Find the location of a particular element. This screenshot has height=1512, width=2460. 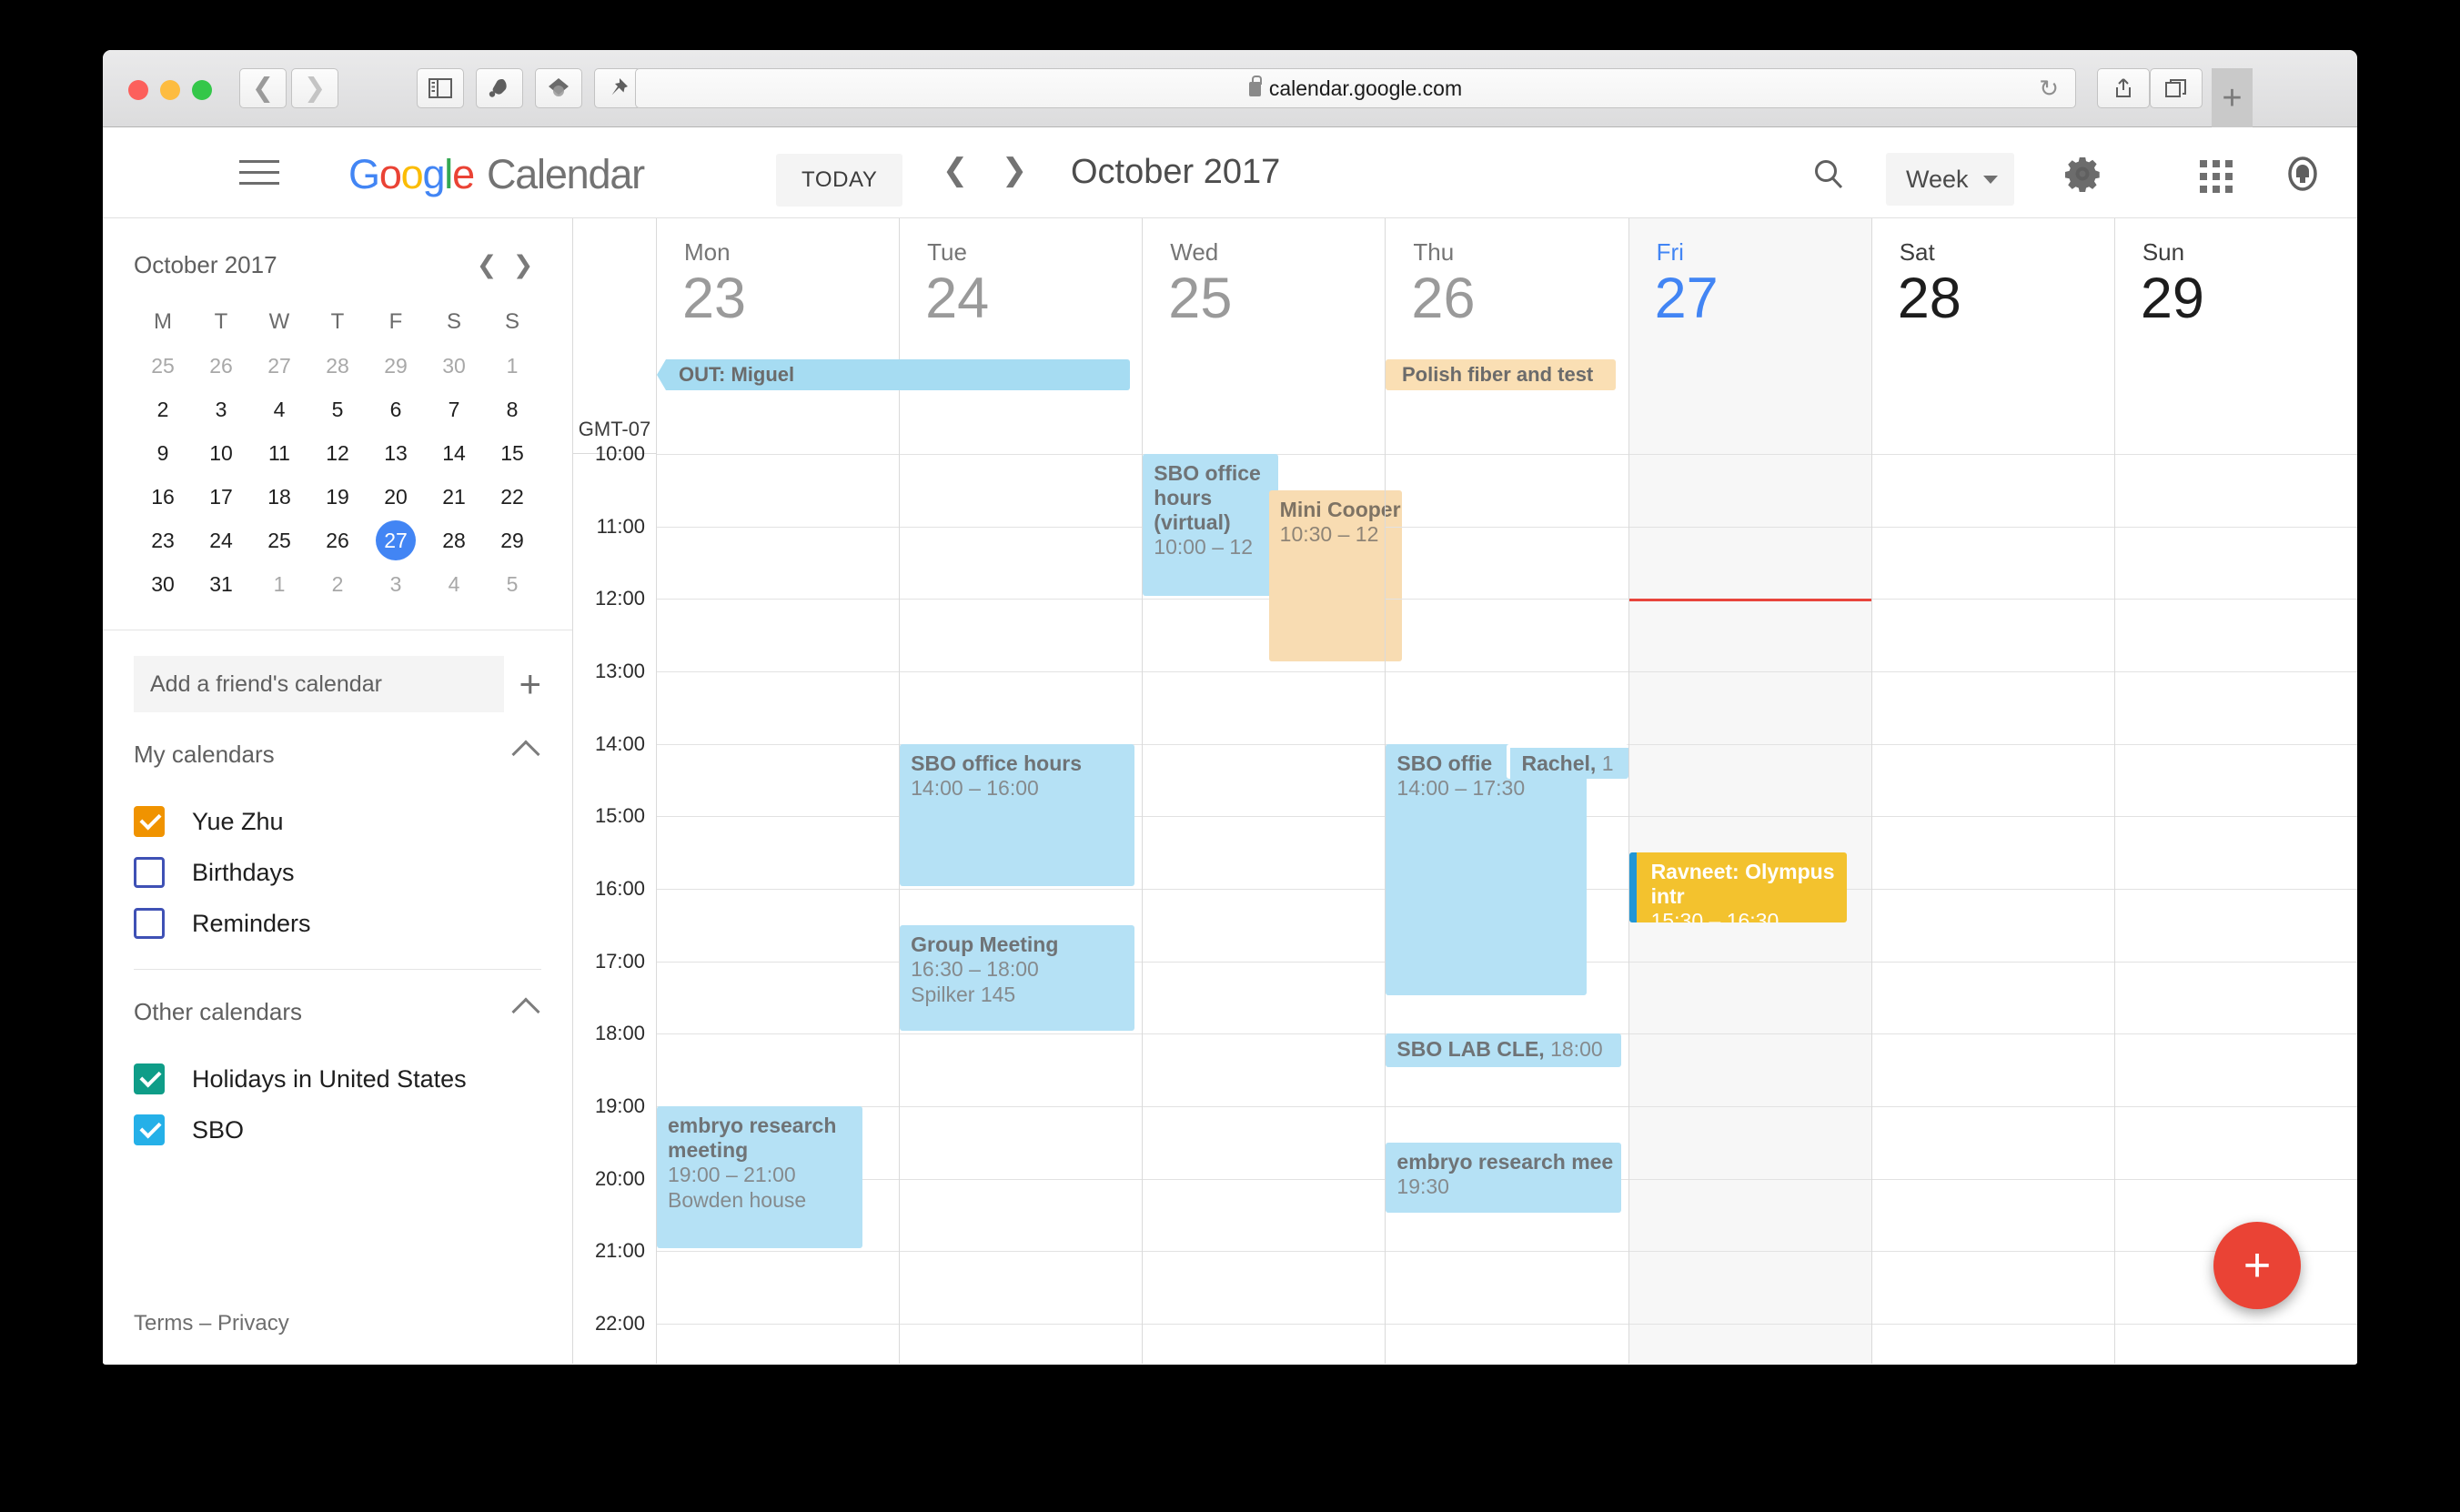

mini-calendar-day: 22 is located at coordinates (512, 497).